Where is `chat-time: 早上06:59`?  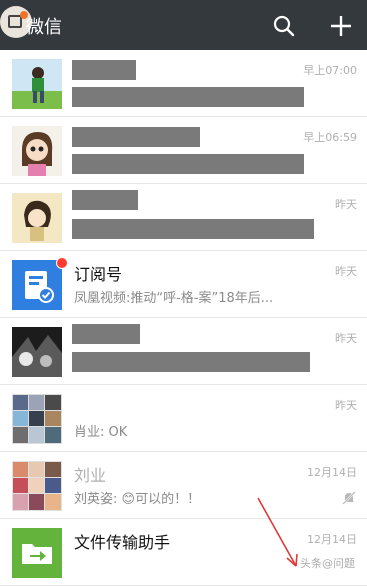 chat-time: 早上06:59 is located at coordinates (330, 137).